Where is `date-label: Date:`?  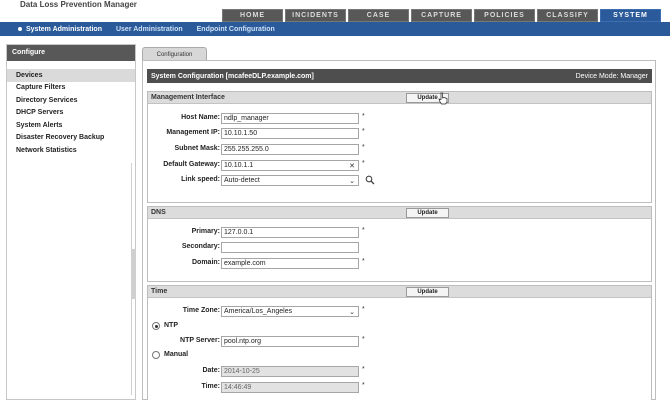
date-label: Date: is located at coordinates (211, 370).